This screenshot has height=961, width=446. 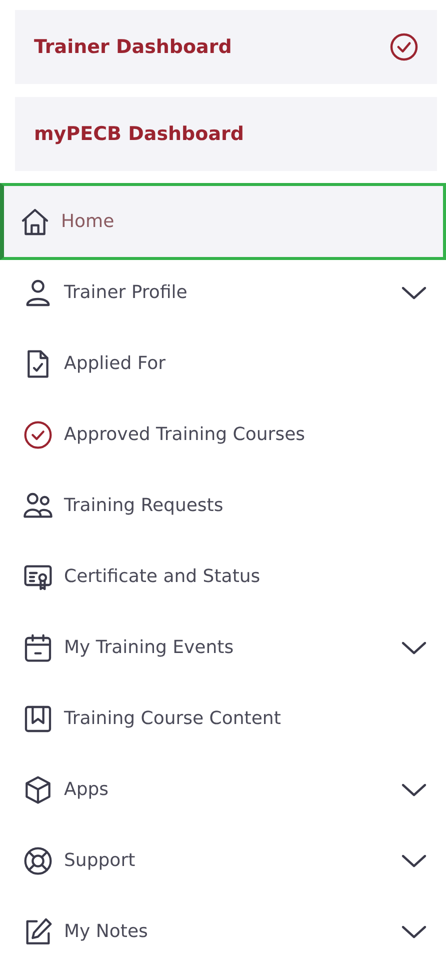 What do you see at coordinates (223, 292) in the screenshot?
I see `menu-item: Trainer Profile` at bounding box center [223, 292].